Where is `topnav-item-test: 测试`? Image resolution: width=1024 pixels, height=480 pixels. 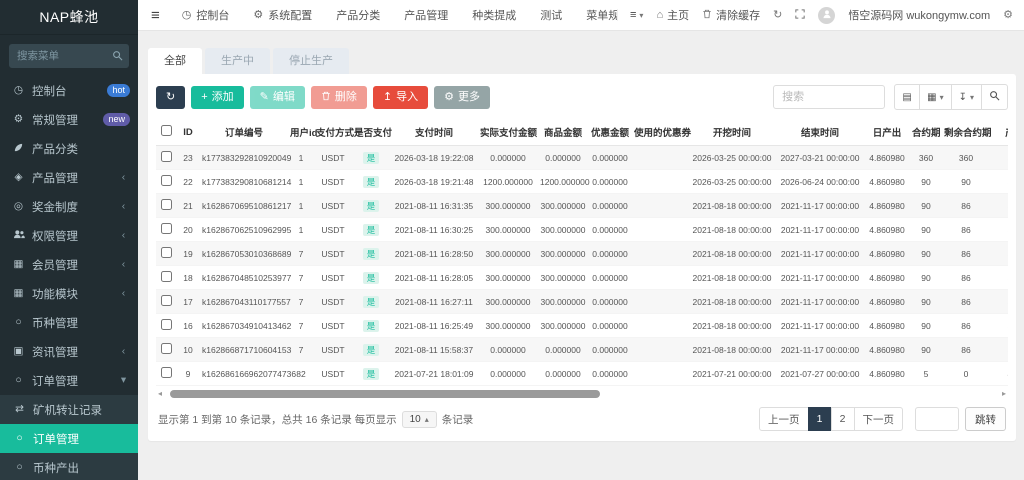
topnav-item-test: 测试 is located at coordinates (551, 15).